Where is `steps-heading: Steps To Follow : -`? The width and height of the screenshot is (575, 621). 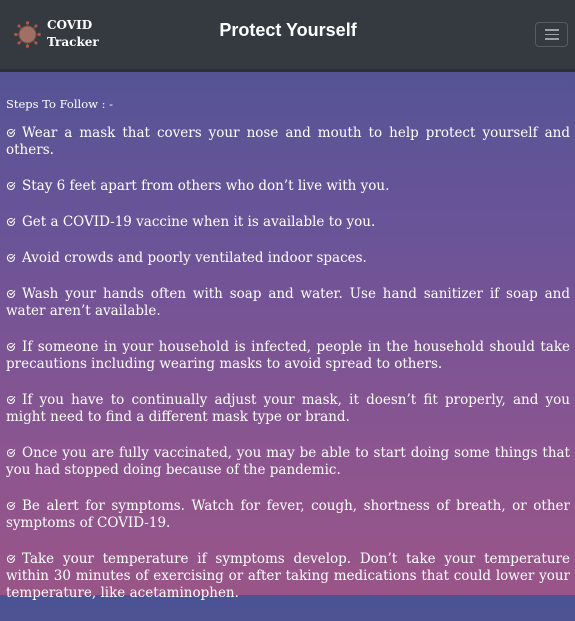 steps-heading: Steps To Follow : - is located at coordinates (60, 104).